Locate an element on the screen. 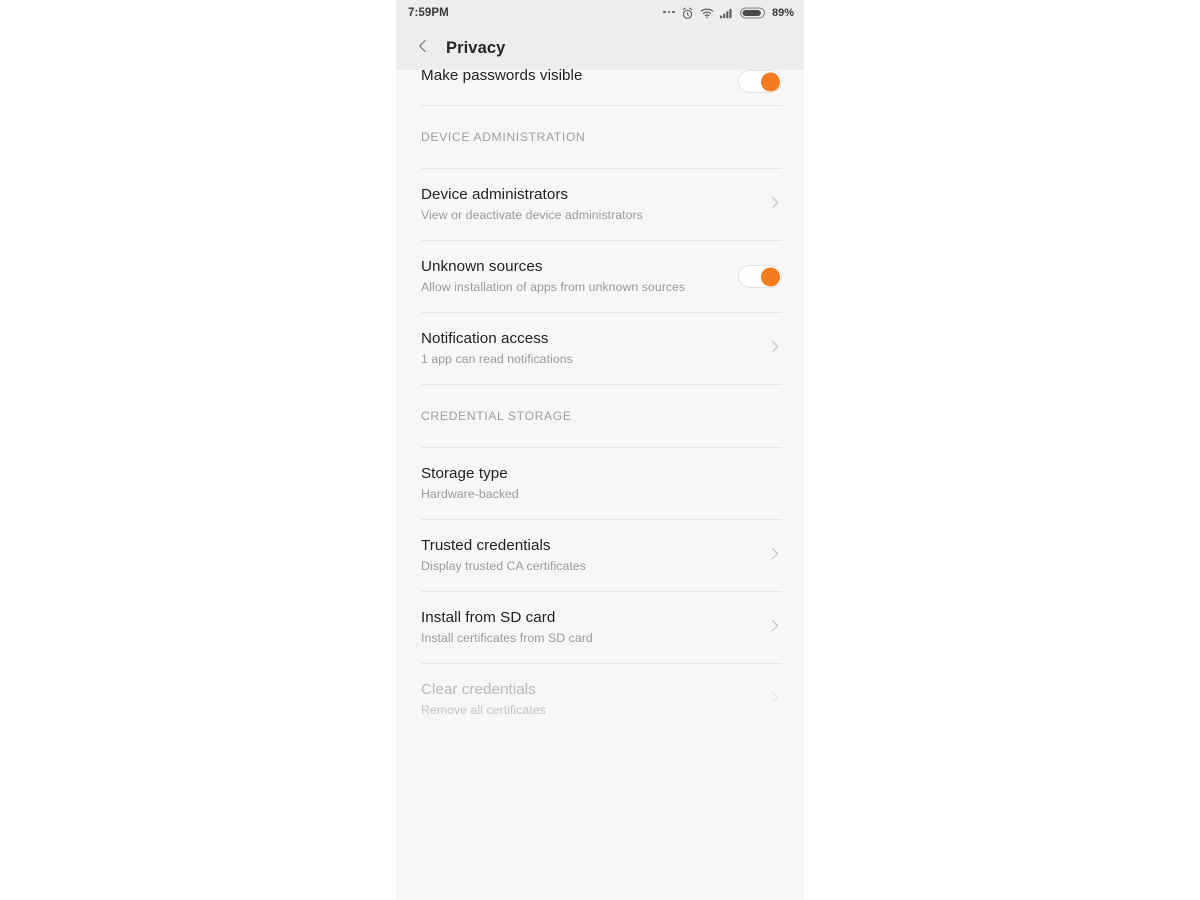 Image resolution: width=1200 pixels, height=900 pixels. list-item-subtitle: Install certificates from SD card is located at coordinates (507, 637).